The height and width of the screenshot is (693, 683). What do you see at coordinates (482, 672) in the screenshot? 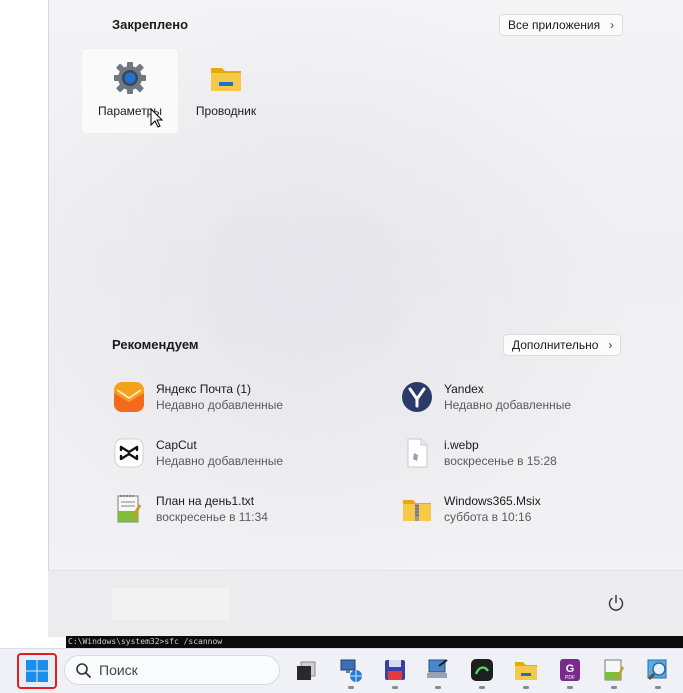
I see `terminal-app-icon` at bounding box center [482, 672].